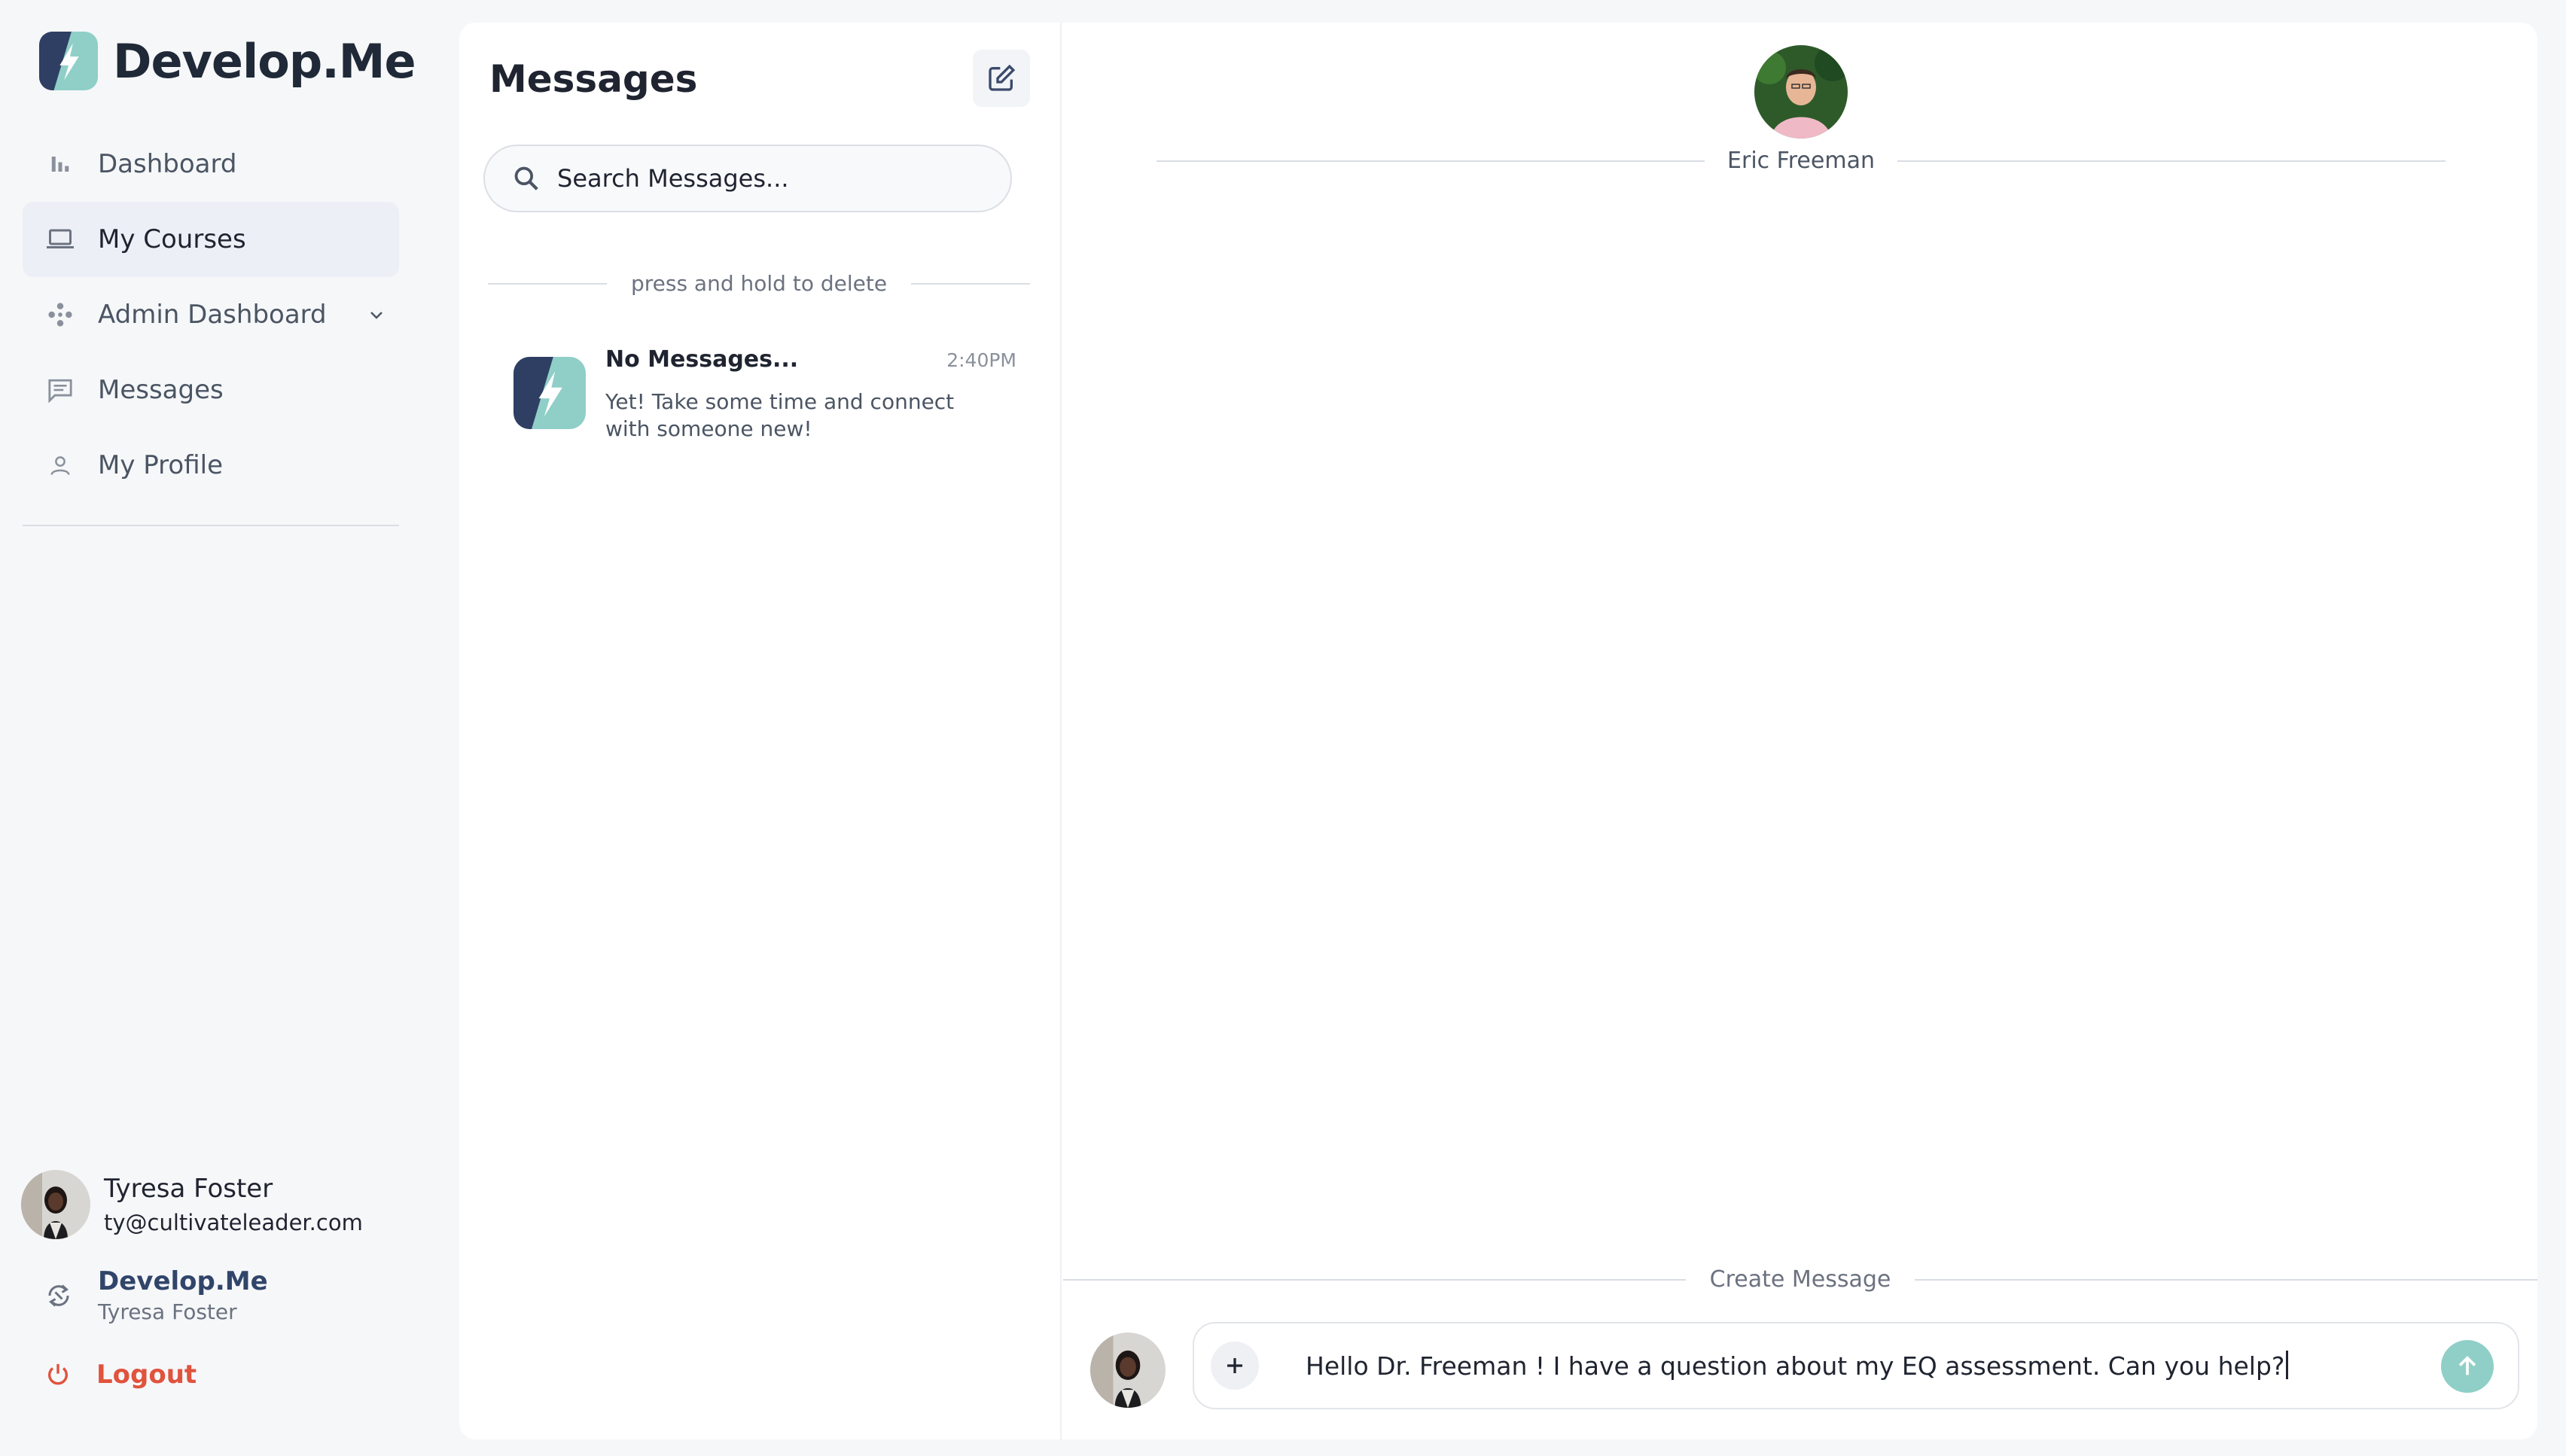 The width and height of the screenshot is (2566, 1456). I want to click on user-profile: Tyresa Foster ty@cultivateleader.com, so click(192, 1204).